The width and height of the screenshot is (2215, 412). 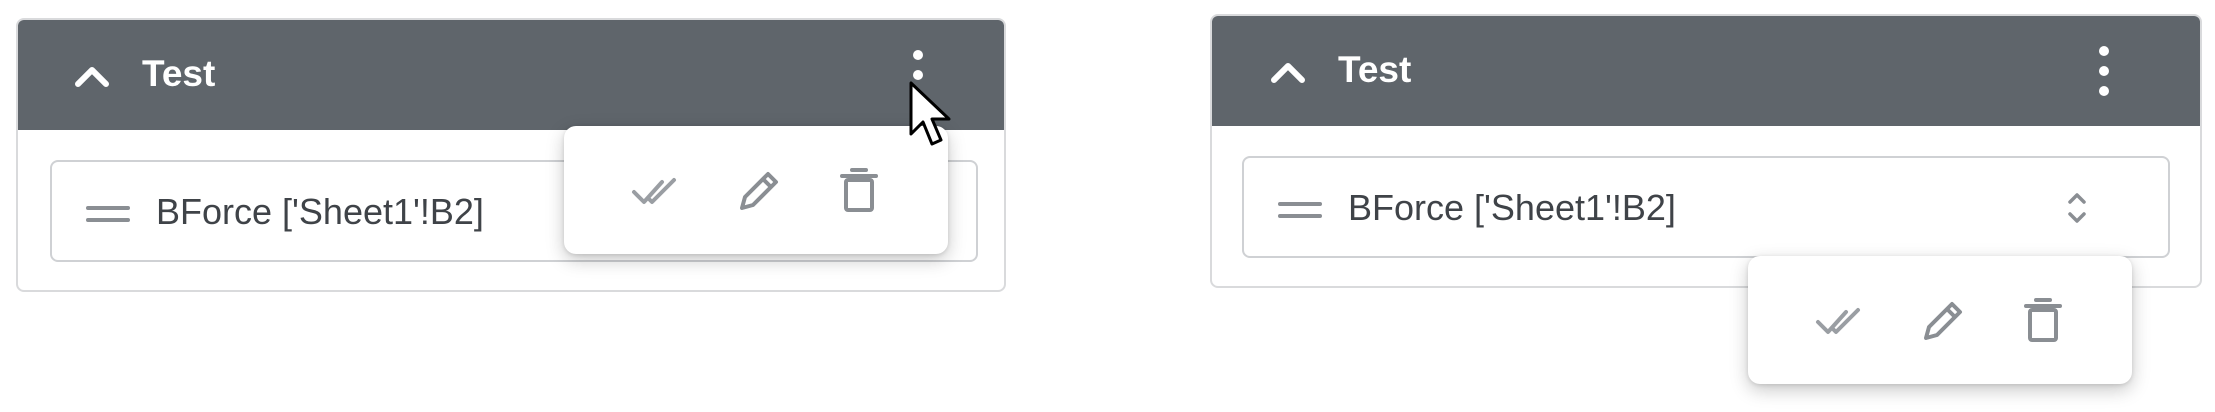 What do you see at coordinates (930, 113) in the screenshot?
I see `mouse-cursor-icon` at bounding box center [930, 113].